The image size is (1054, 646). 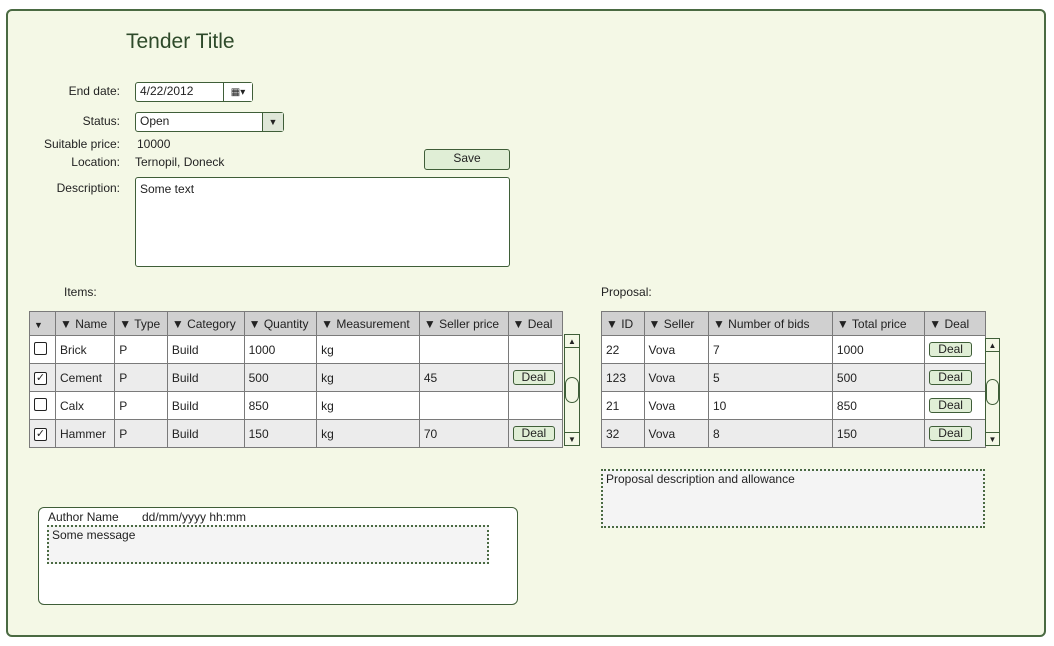 What do you see at coordinates (770, 405) in the screenshot?
I see `proposal-bids: 10` at bounding box center [770, 405].